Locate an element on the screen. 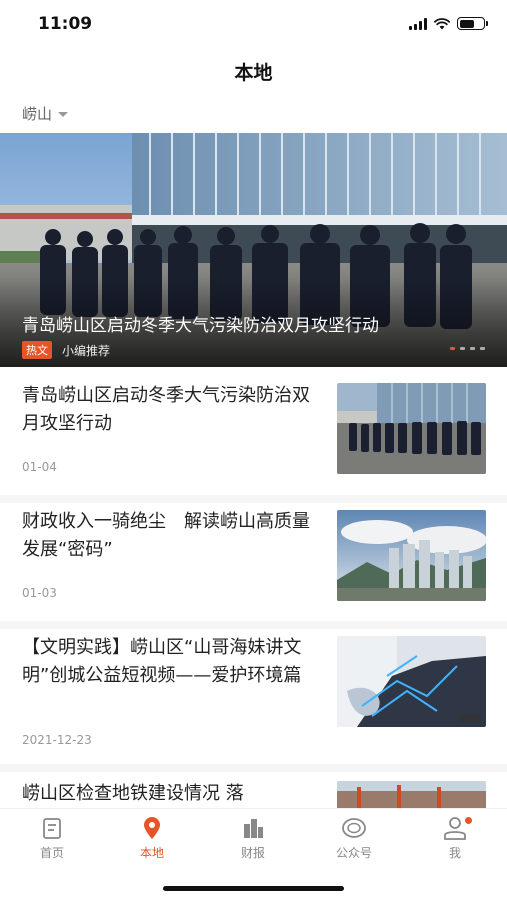  news-item: 财政收入一骑绝尘 解读崂山高质量发展“密码” 01-03 is located at coordinates (253, 562).